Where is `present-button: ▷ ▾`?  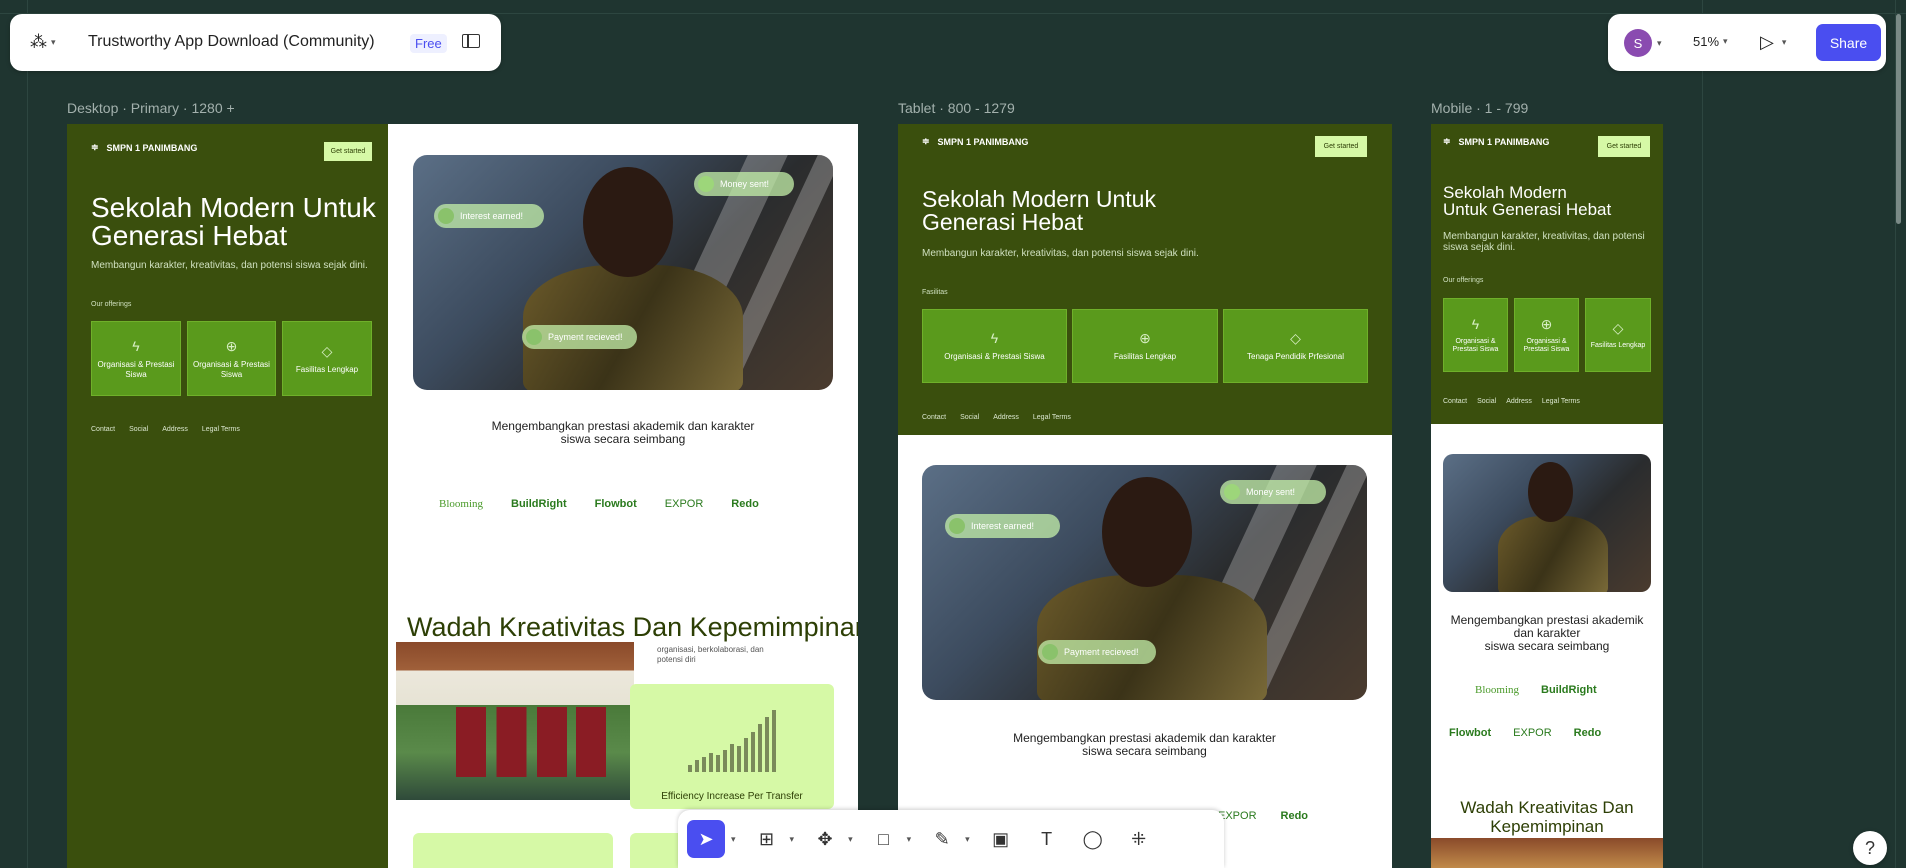
present-button: ▷ ▾ is located at coordinates (1773, 42).